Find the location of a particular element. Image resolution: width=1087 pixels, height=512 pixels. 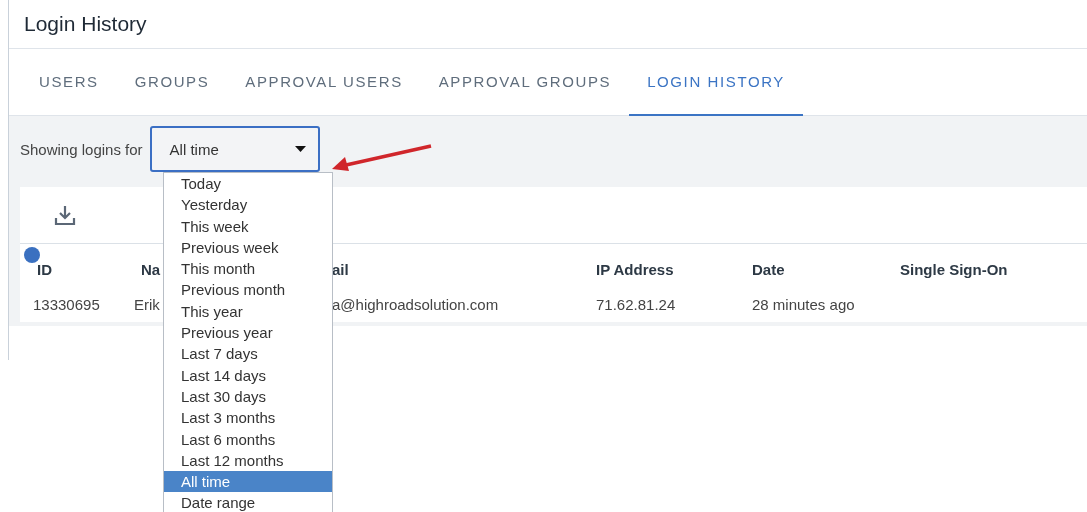

column-header: Date is located at coordinates (768, 269).